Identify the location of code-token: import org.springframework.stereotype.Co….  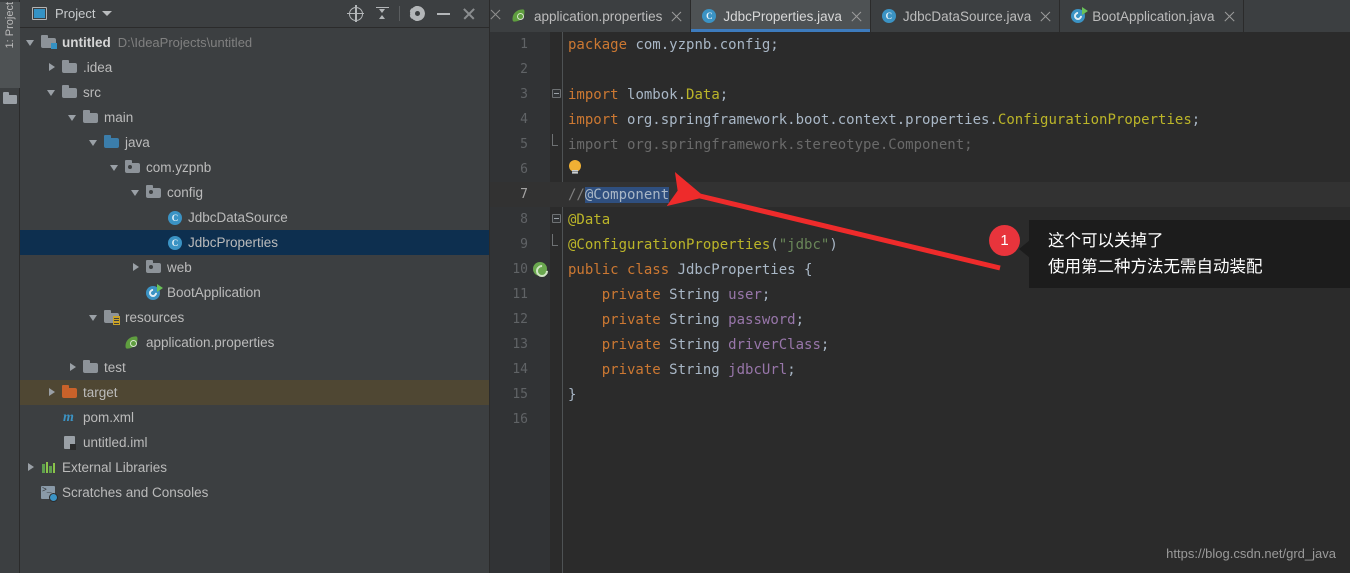
(770, 144).